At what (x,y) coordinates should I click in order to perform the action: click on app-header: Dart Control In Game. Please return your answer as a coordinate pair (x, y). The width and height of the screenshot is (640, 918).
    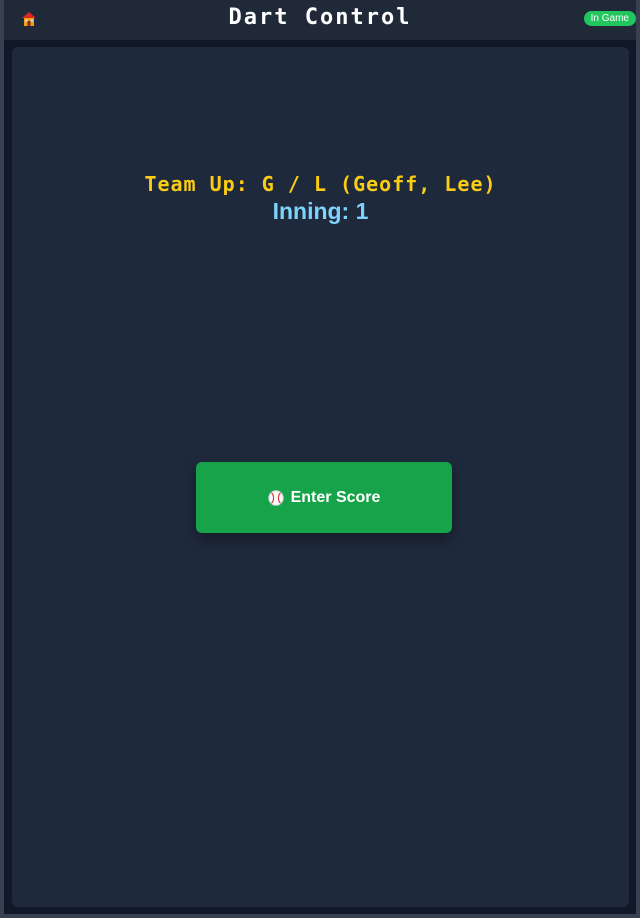
    Looking at the image, I should click on (320, 20).